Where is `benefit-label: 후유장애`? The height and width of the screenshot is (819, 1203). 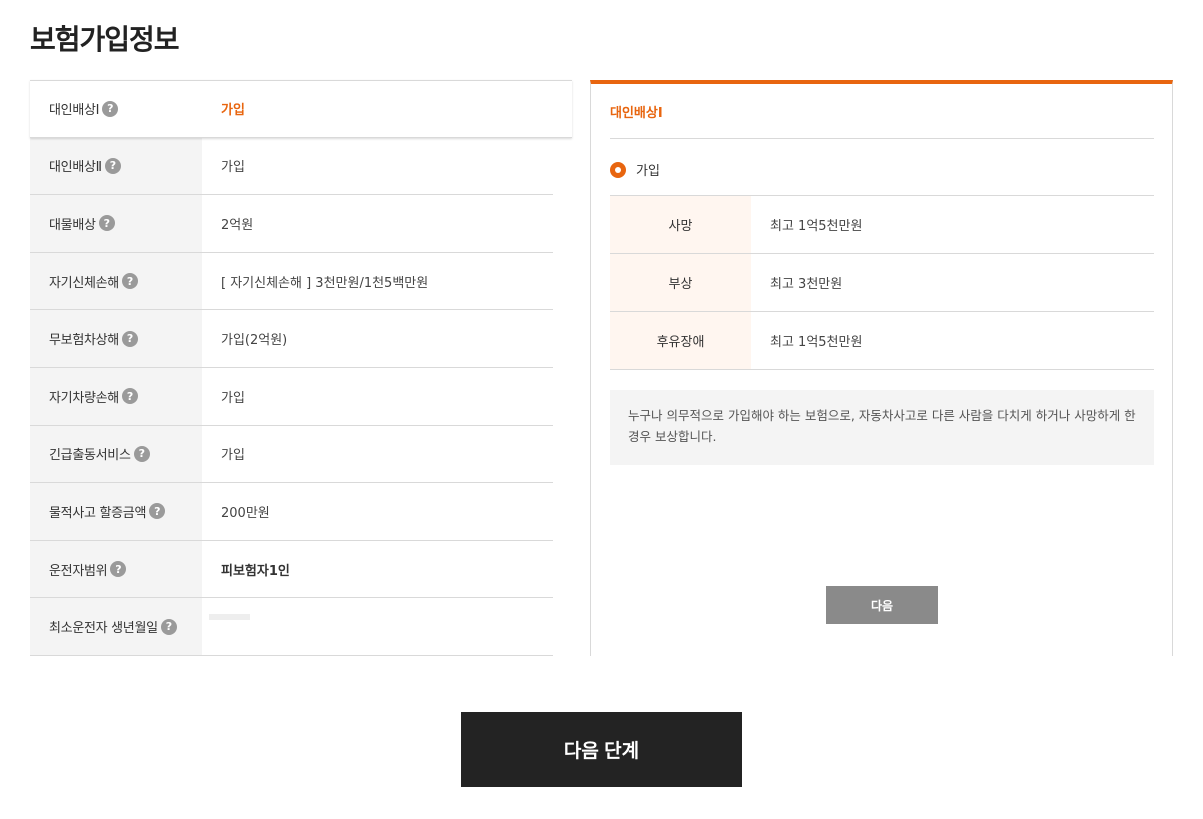
benefit-label: 후유장애 is located at coordinates (680, 340).